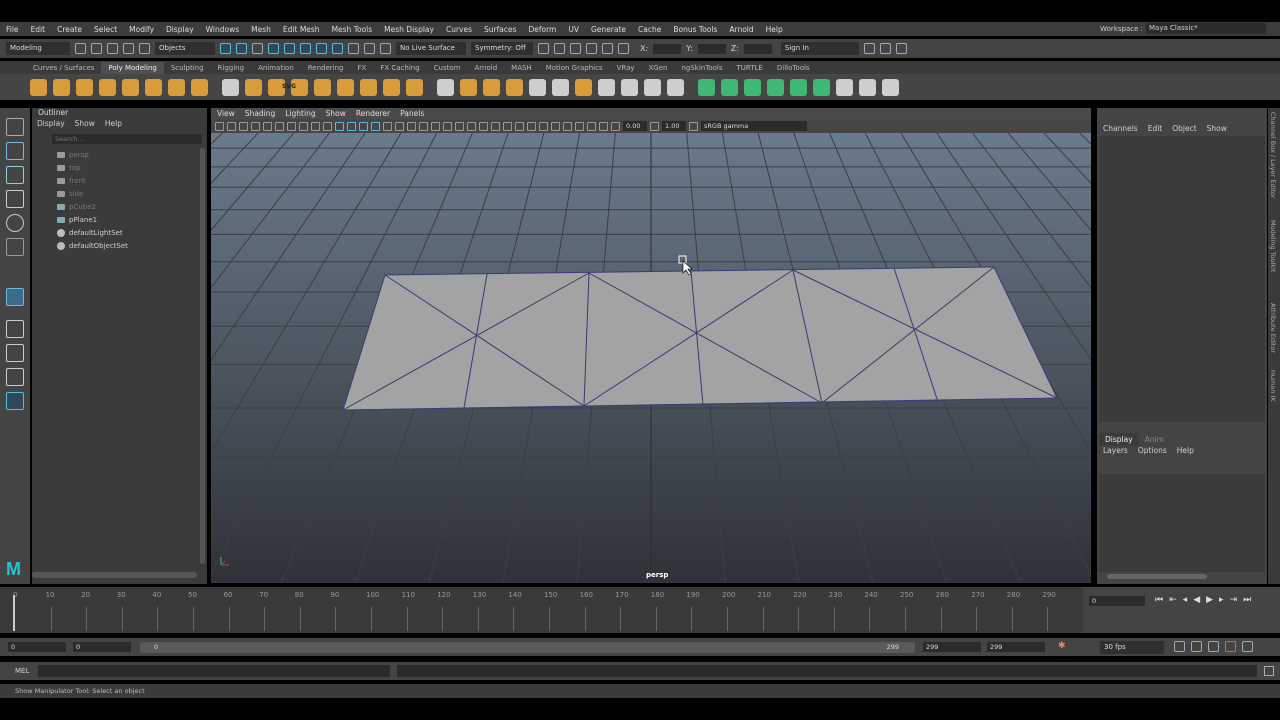 This screenshot has width=1280, height=720. I want to click on viewport-tool-10-icon, so click(327, 126).